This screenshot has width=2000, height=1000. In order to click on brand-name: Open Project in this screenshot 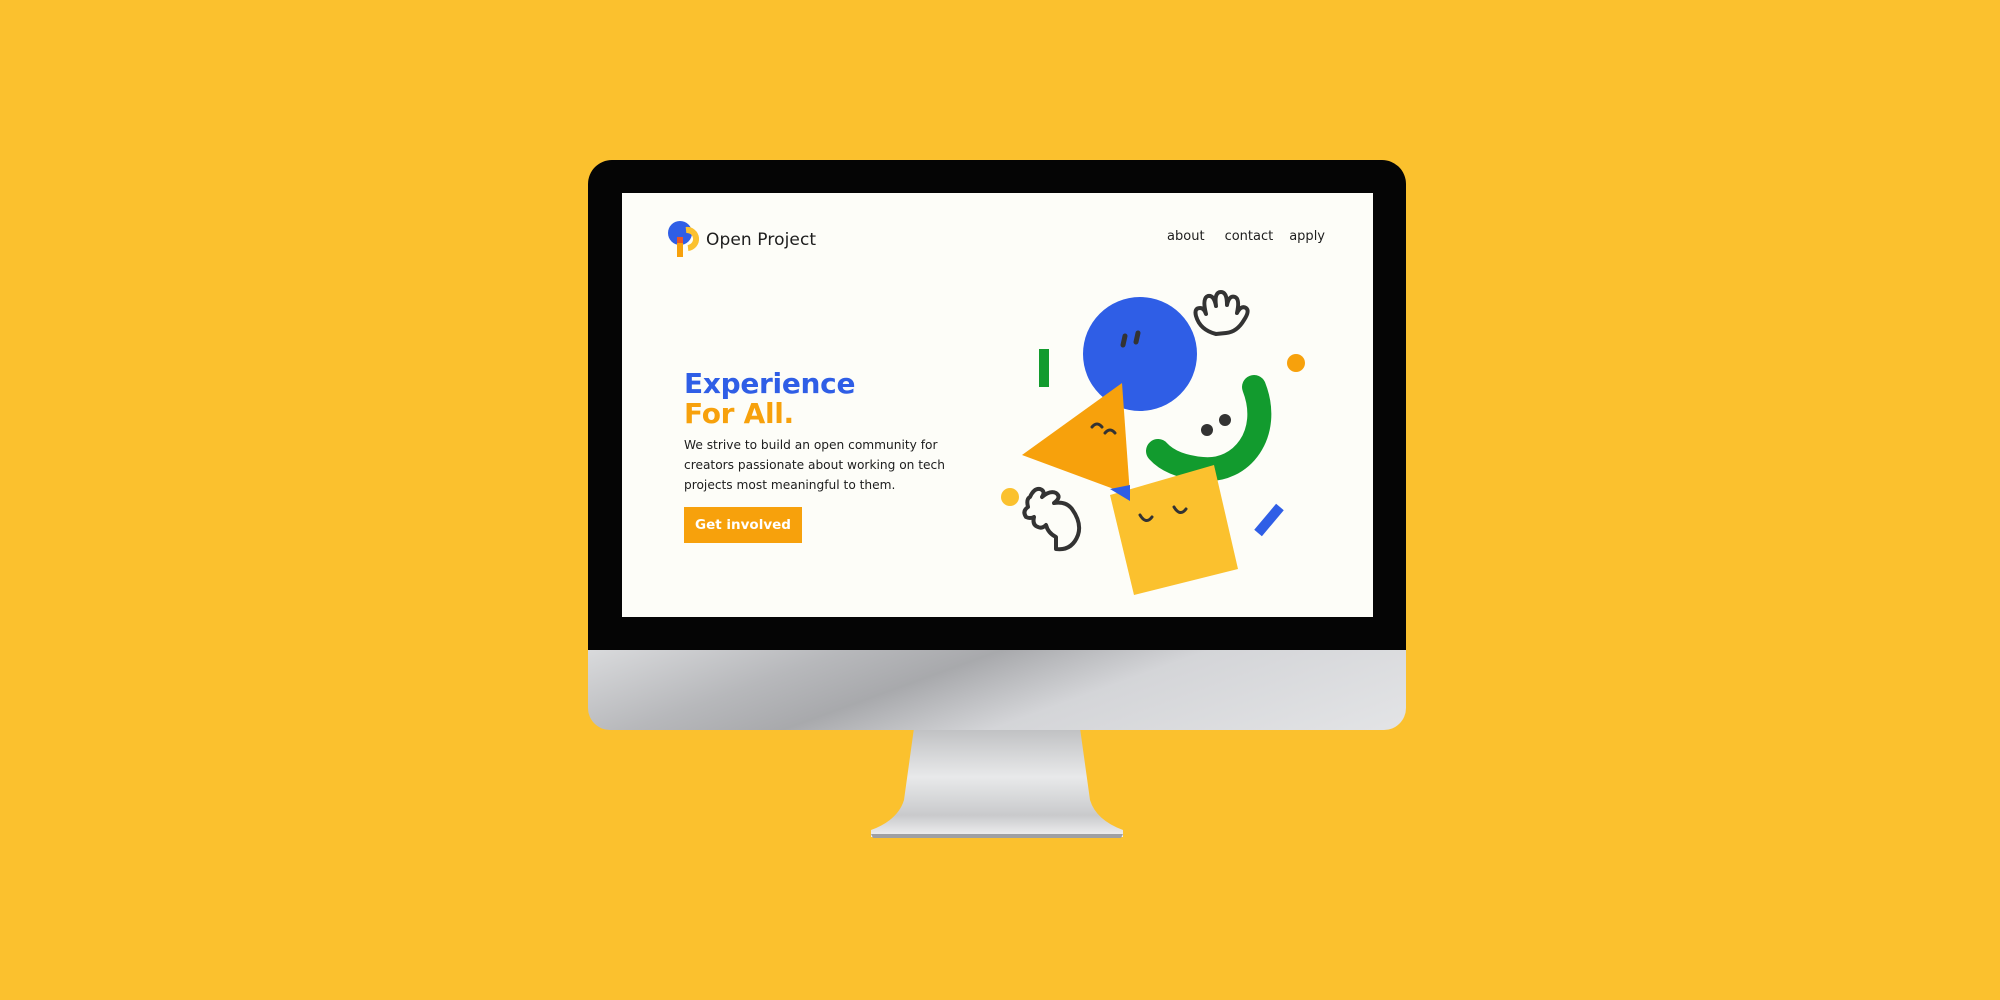, I will do `click(761, 240)`.